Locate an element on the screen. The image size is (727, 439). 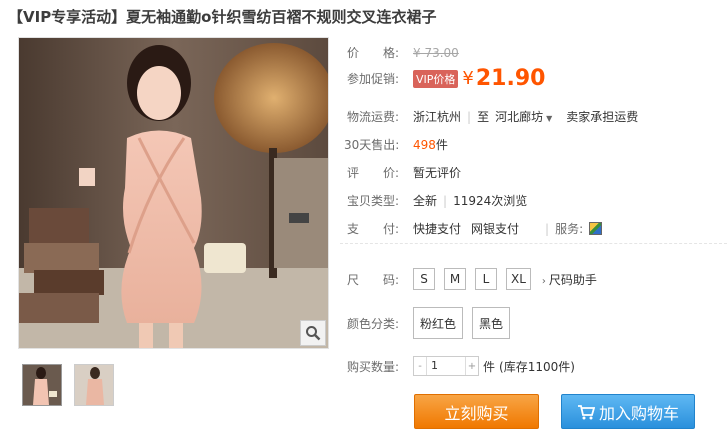
size-helper-label: 尺码助手 is located at coordinates (572, 279).